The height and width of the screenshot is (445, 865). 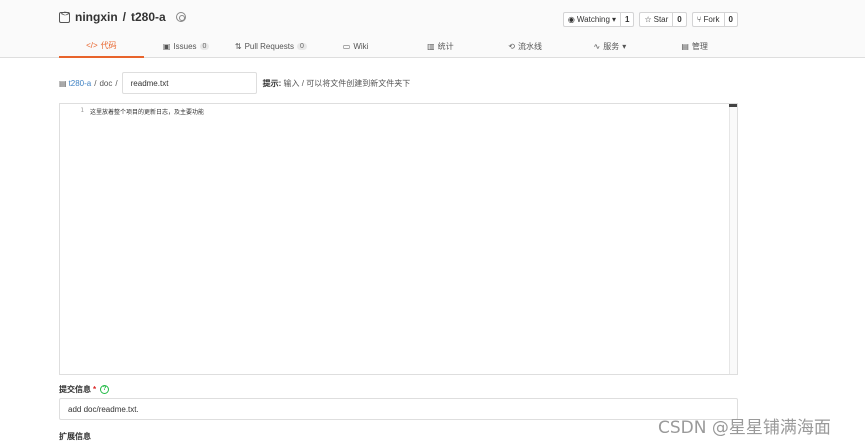 What do you see at coordinates (166, 46) in the screenshot?
I see `issues-icon: ▣` at bounding box center [166, 46].